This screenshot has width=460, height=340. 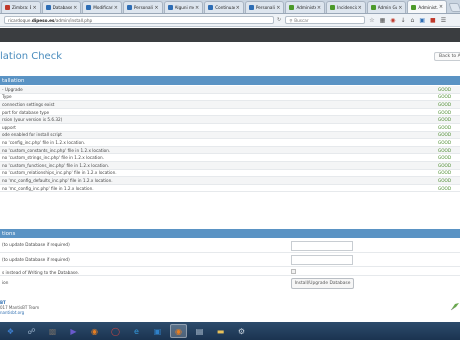 I want to click on check-label: - Upgrade, so click(x=12, y=89).